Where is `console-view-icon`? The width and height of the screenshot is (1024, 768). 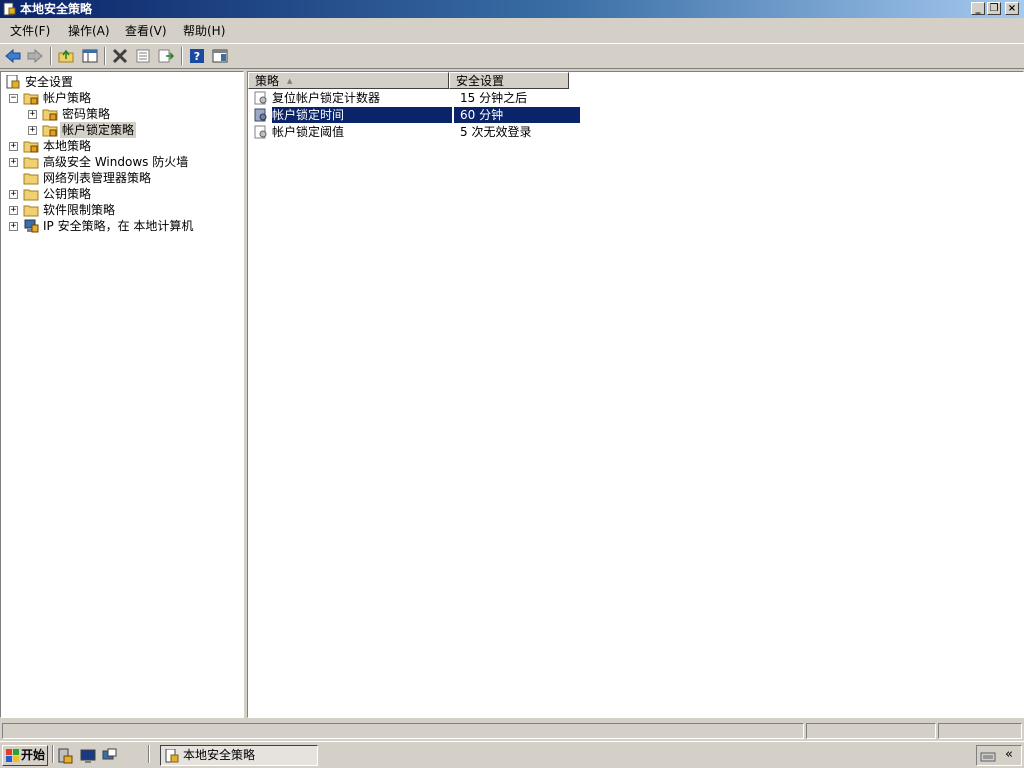 console-view-icon is located at coordinates (220, 56).